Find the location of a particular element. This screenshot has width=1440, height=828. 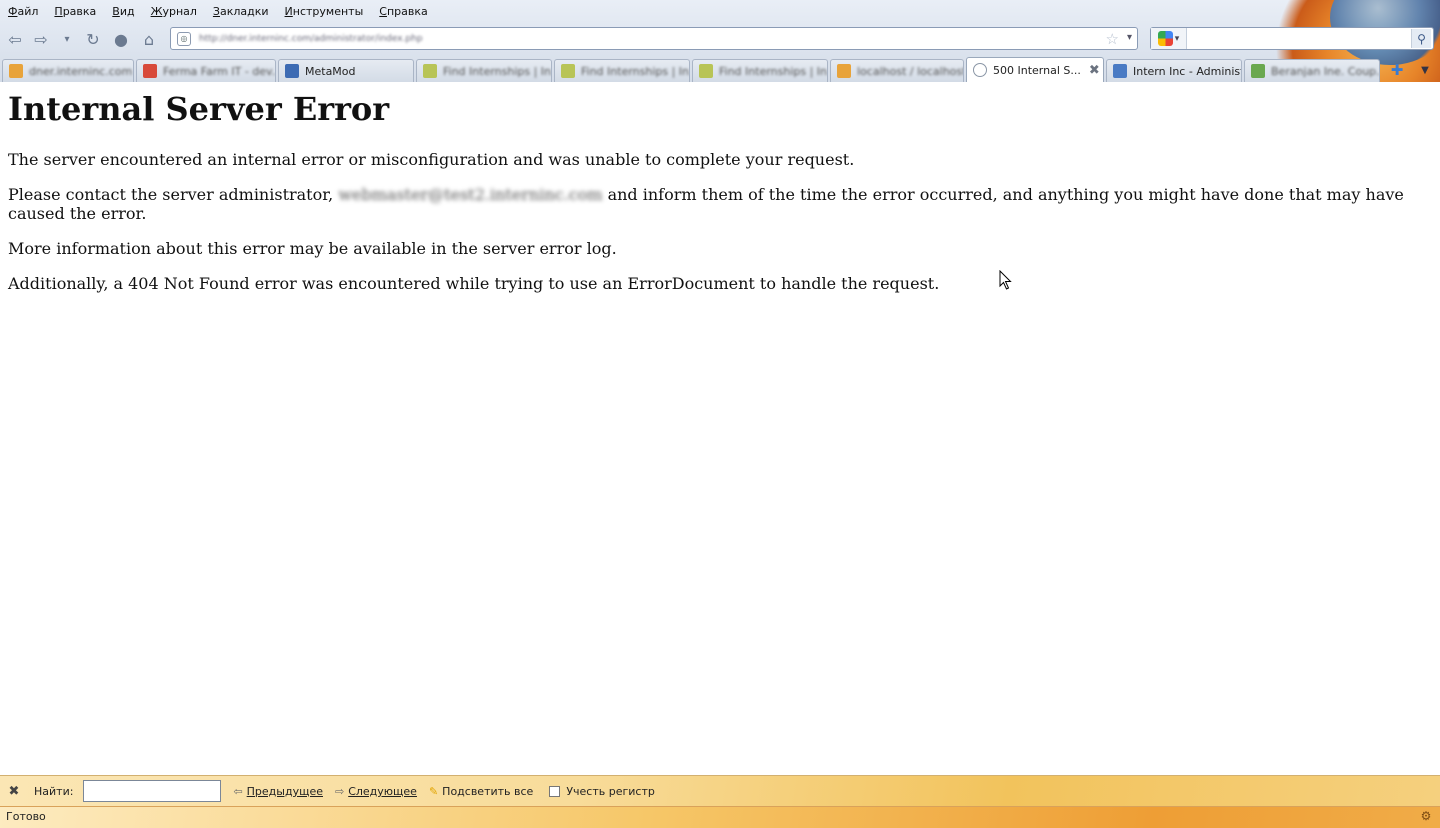

tab-0: dner.interninc.com / is located at coordinates (68, 70).